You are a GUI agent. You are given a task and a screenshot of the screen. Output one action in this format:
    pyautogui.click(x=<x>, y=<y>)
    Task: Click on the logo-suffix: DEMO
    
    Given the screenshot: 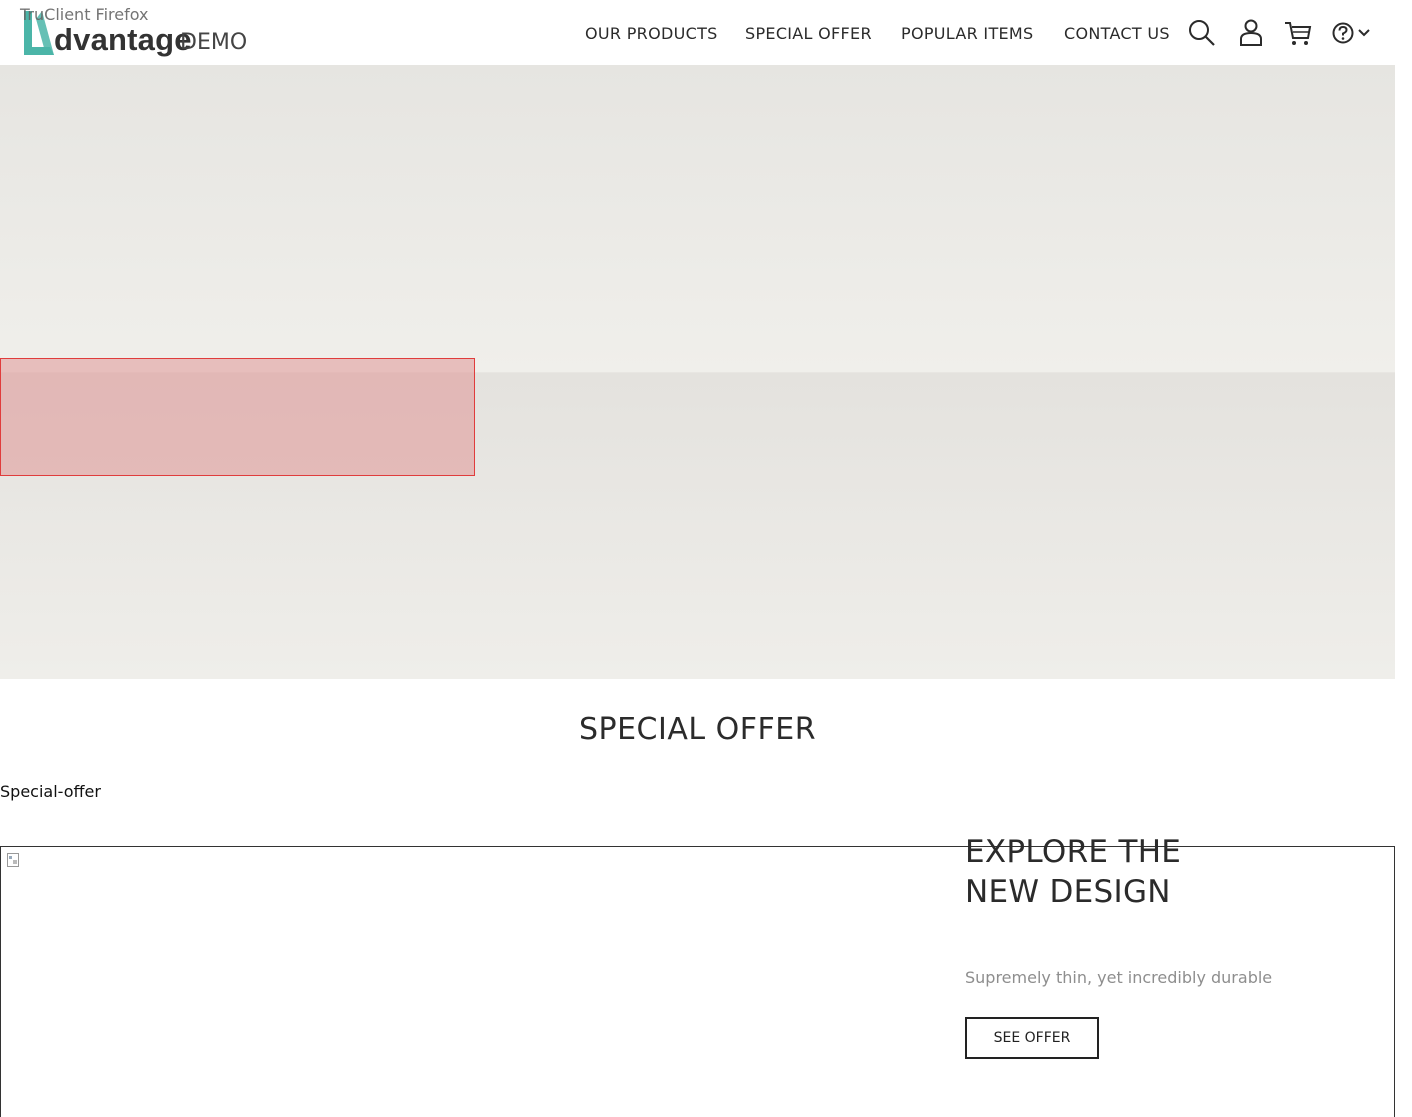 What is the action you would take?
    pyautogui.click(x=214, y=42)
    